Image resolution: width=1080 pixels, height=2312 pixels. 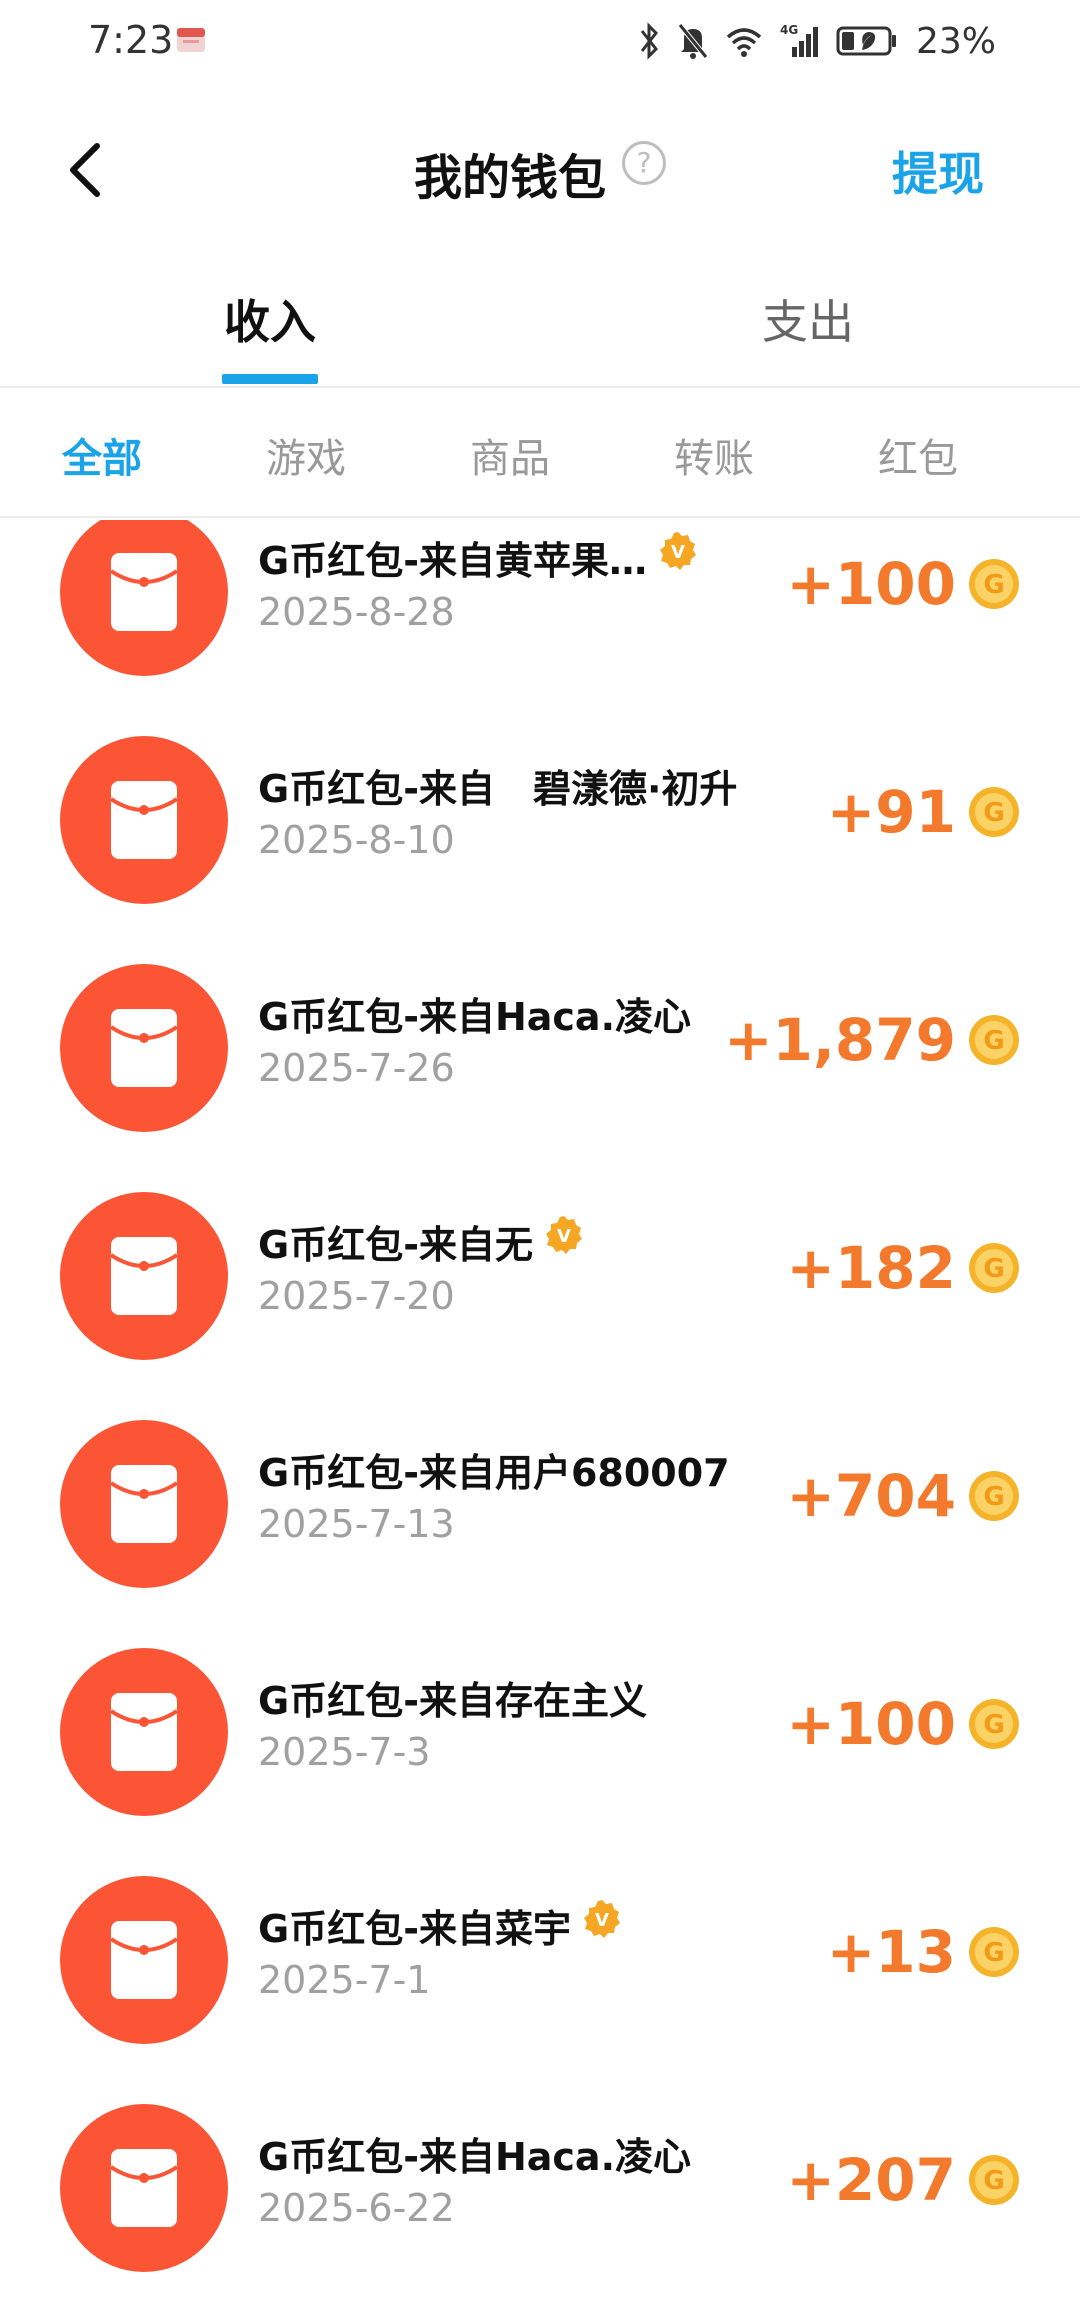 I want to click on transaction-row: G币红包-来自黄苹果… V 2025-8-28 +100 G, so click(x=540, y=613).